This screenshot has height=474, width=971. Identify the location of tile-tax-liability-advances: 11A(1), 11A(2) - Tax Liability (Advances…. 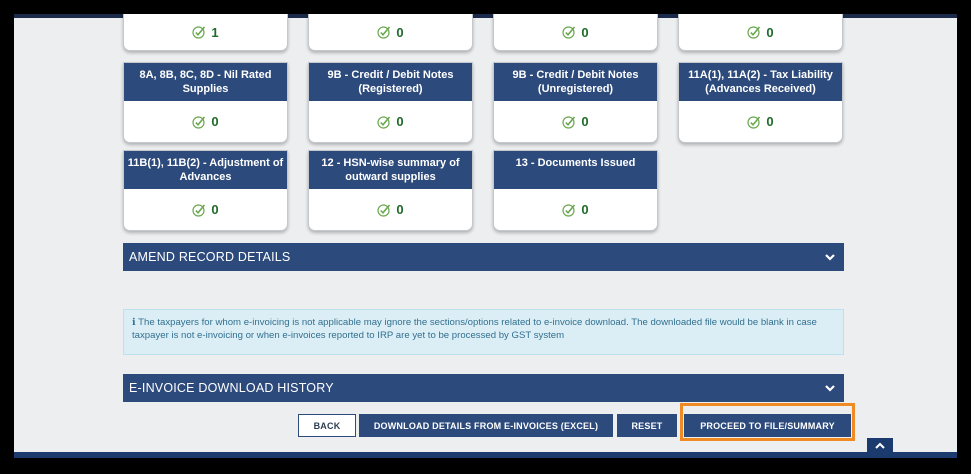
(760, 102).